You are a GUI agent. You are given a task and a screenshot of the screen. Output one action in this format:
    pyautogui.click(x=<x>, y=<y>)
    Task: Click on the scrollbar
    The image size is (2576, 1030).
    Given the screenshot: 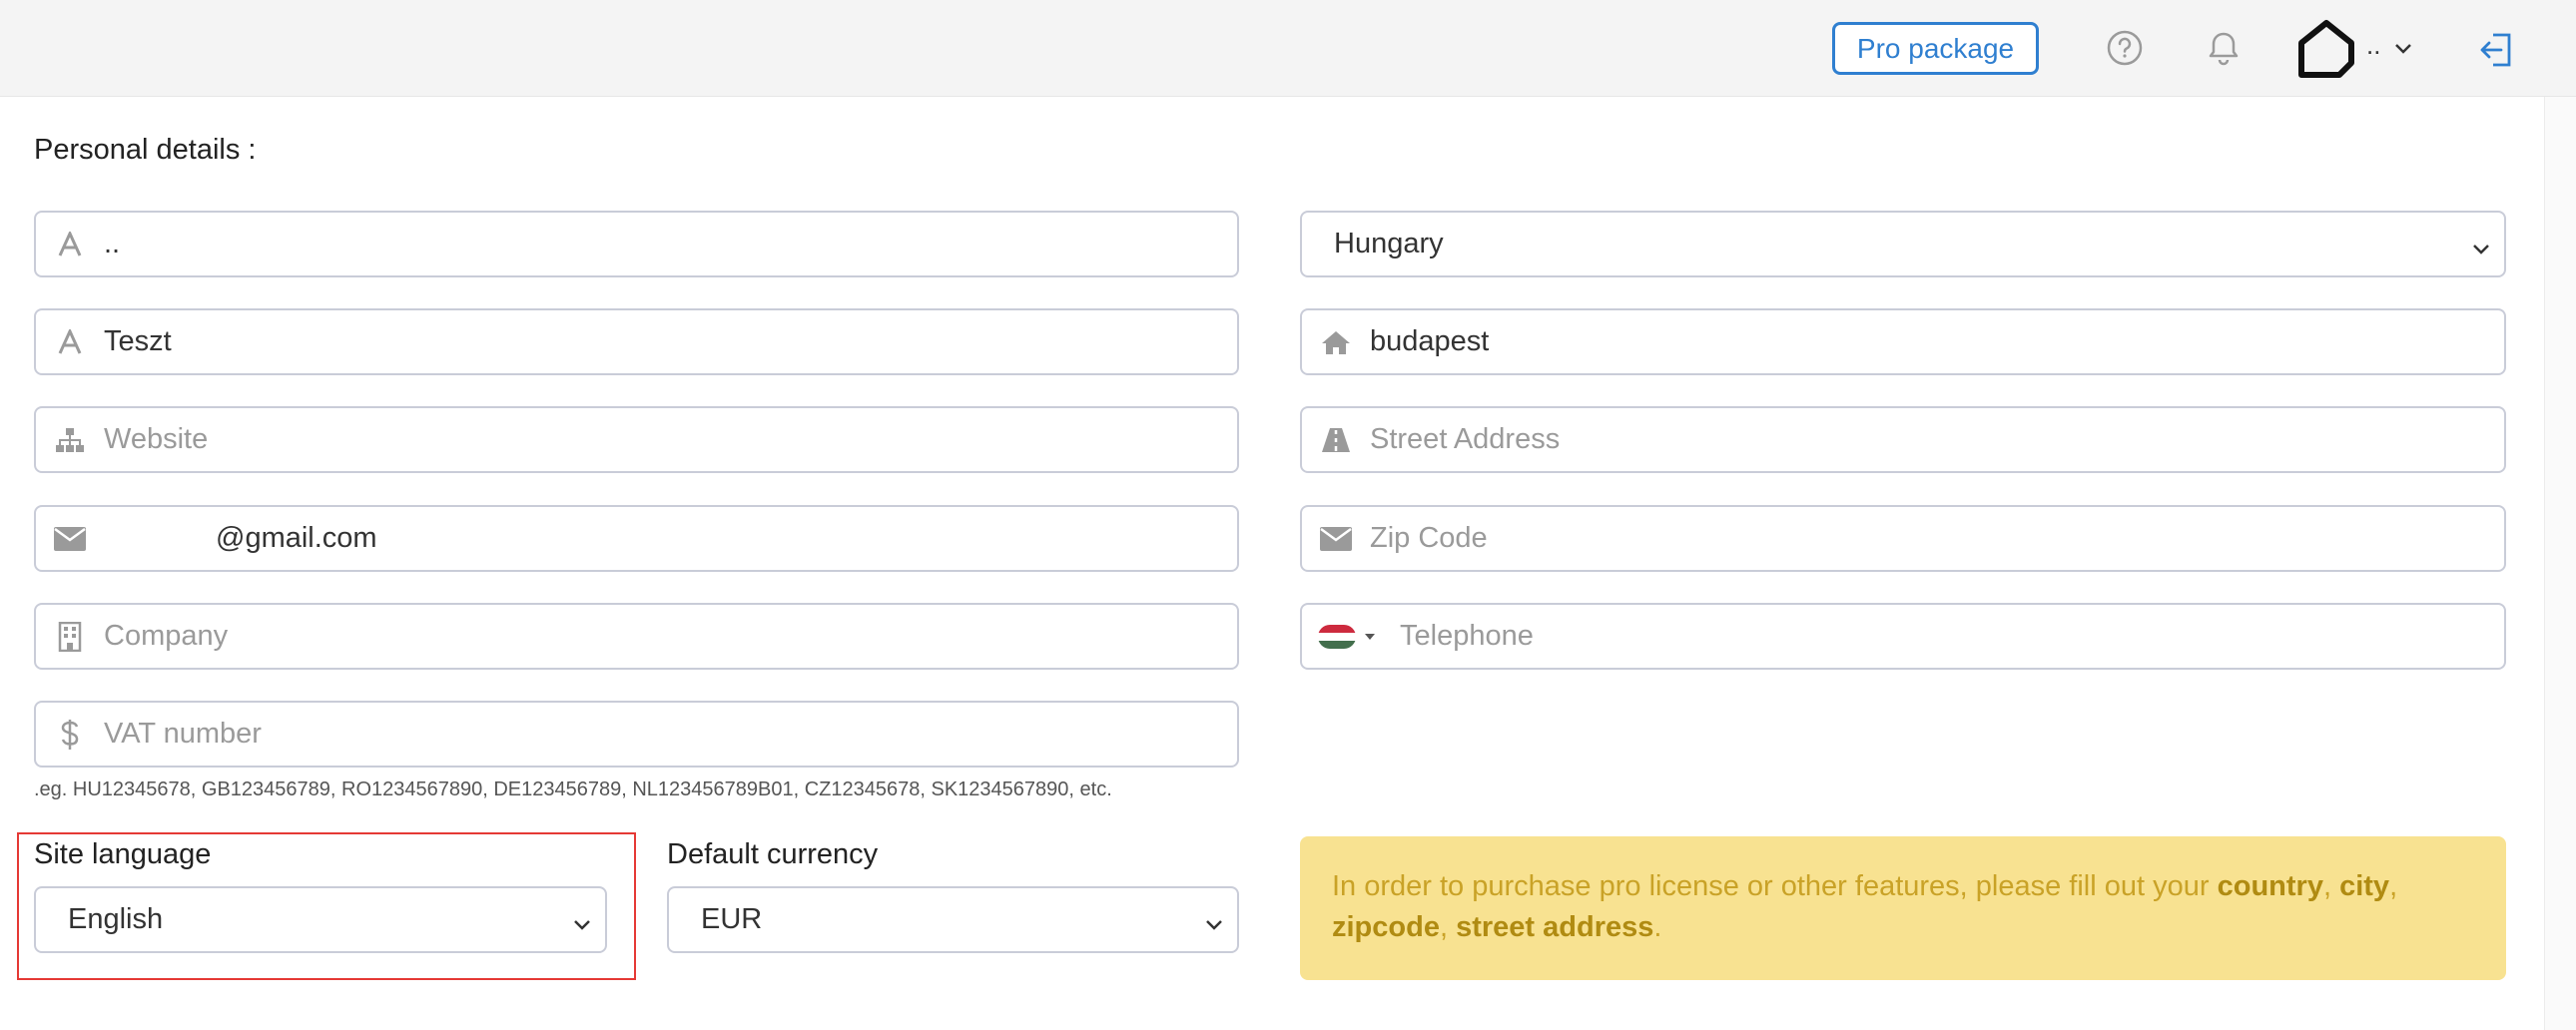 What is the action you would take?
    pyautogui.click(x=2560, y=564)
    